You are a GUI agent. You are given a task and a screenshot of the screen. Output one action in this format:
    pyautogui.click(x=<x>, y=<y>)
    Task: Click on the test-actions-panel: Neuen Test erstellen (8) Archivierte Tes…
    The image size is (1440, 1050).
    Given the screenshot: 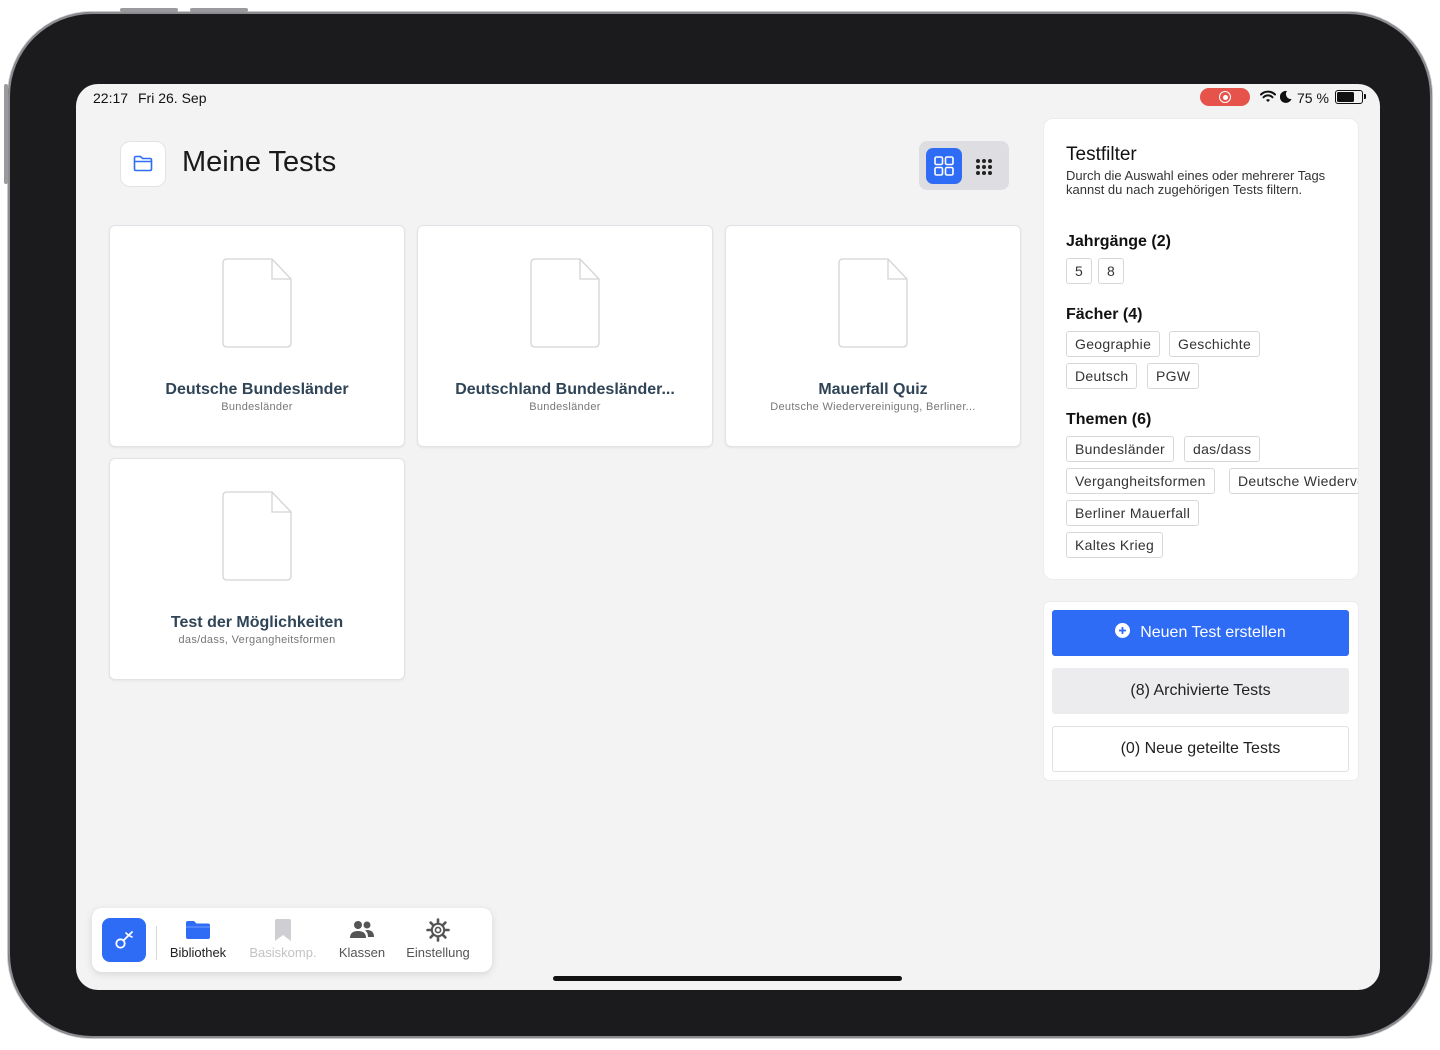 What is the action you would take?
    pyautogui.click(x=1201, y=691)
    